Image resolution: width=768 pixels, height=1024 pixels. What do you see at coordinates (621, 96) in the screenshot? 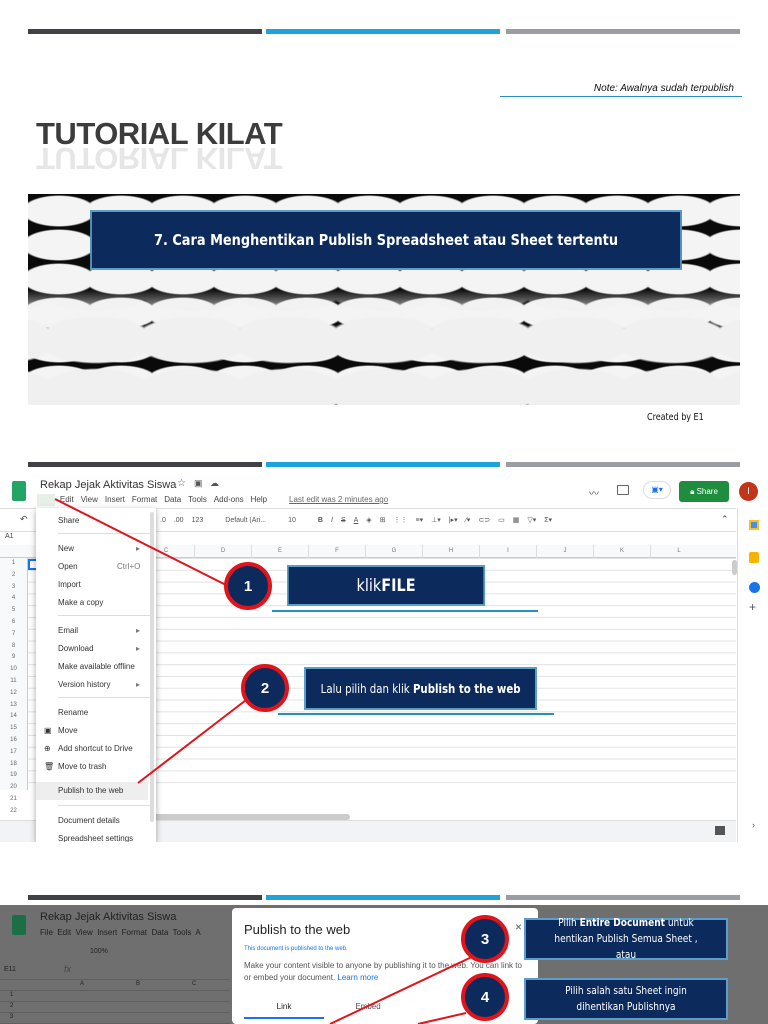
I see `note-underline` at bounding box center [621, 96].